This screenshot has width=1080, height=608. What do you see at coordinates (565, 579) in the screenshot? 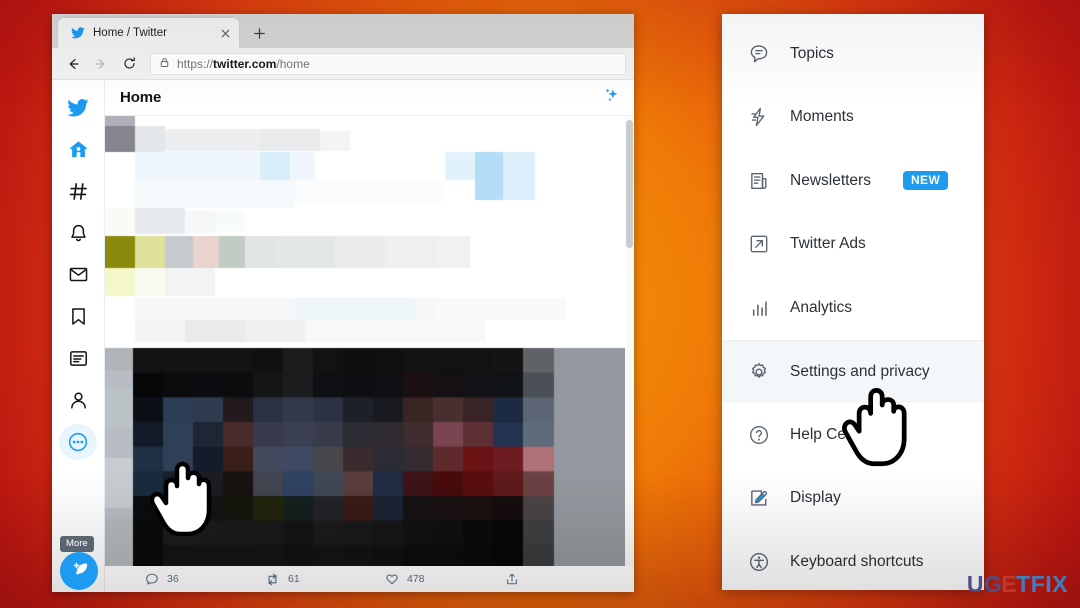
I see `share-action` at bounding box center [565, 579].